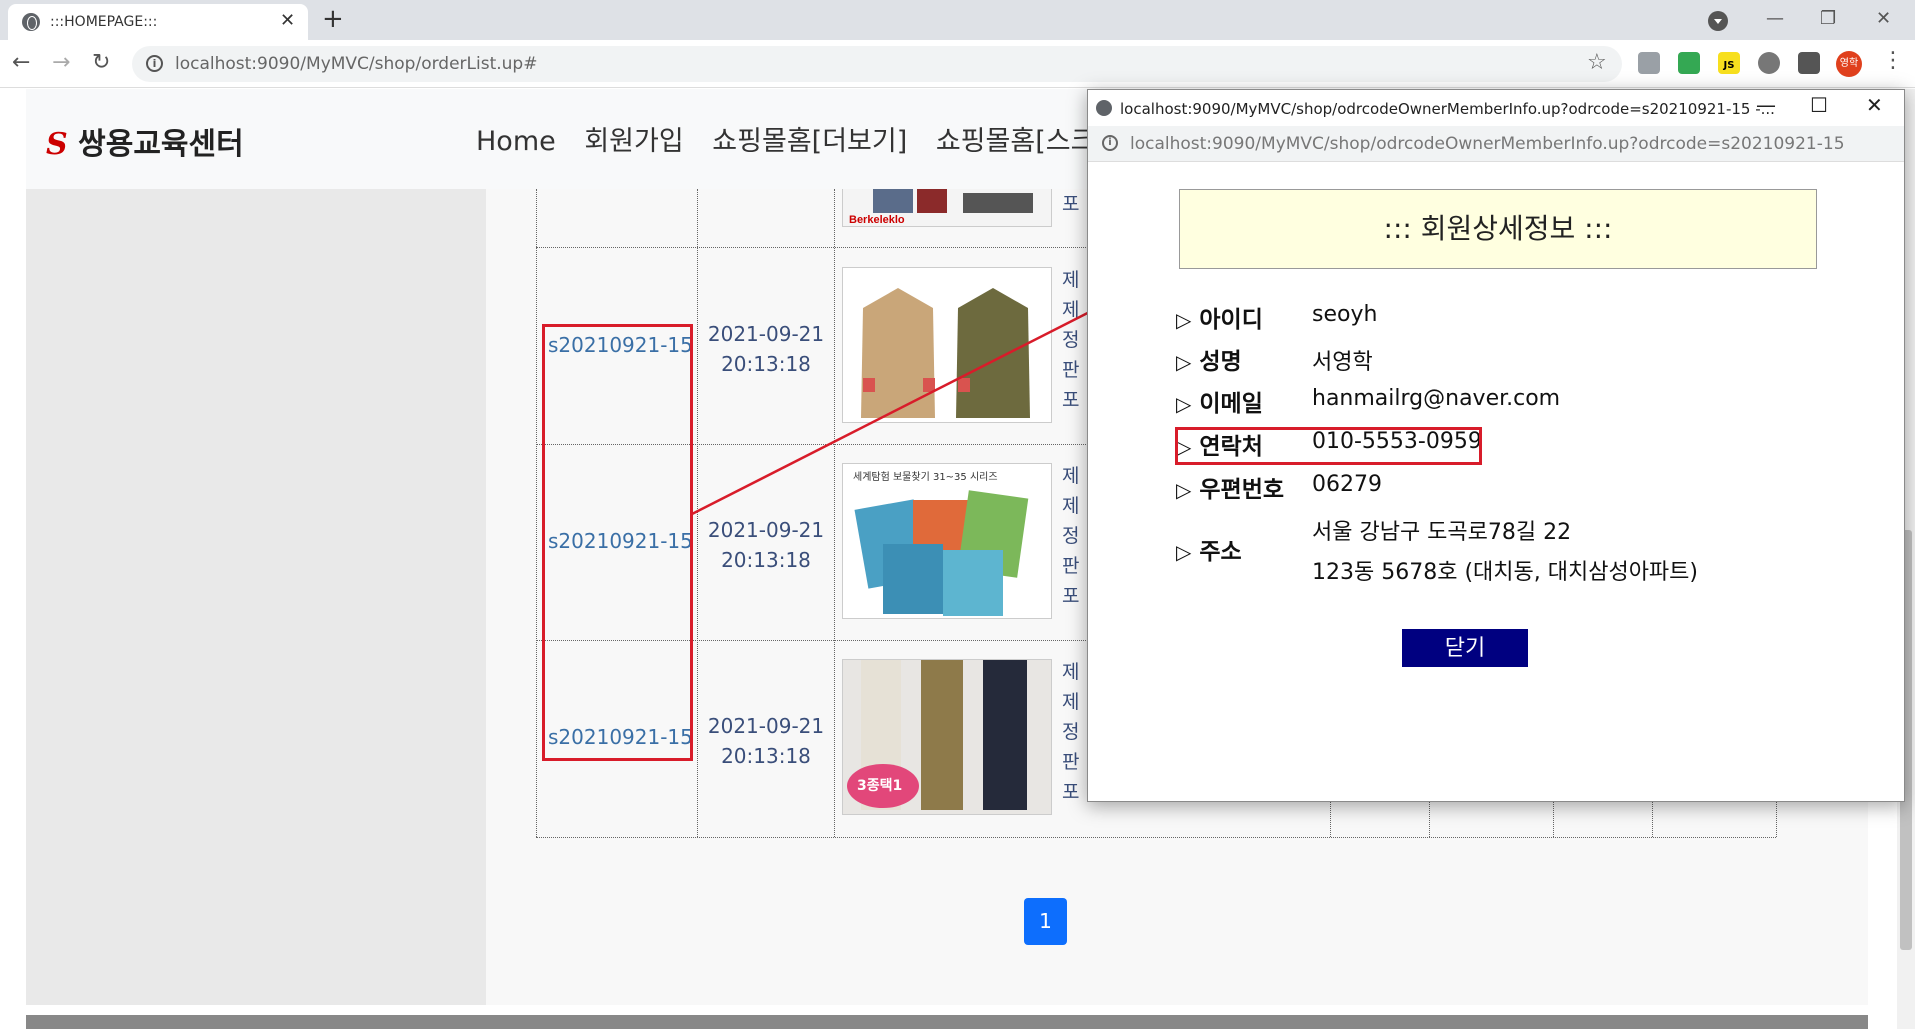 The image size is (1915, 1029). What do you see at coordinates (1465, 648) in the screenshot?
I see `close-button: 닫기` at bounding box center [1465, 648].